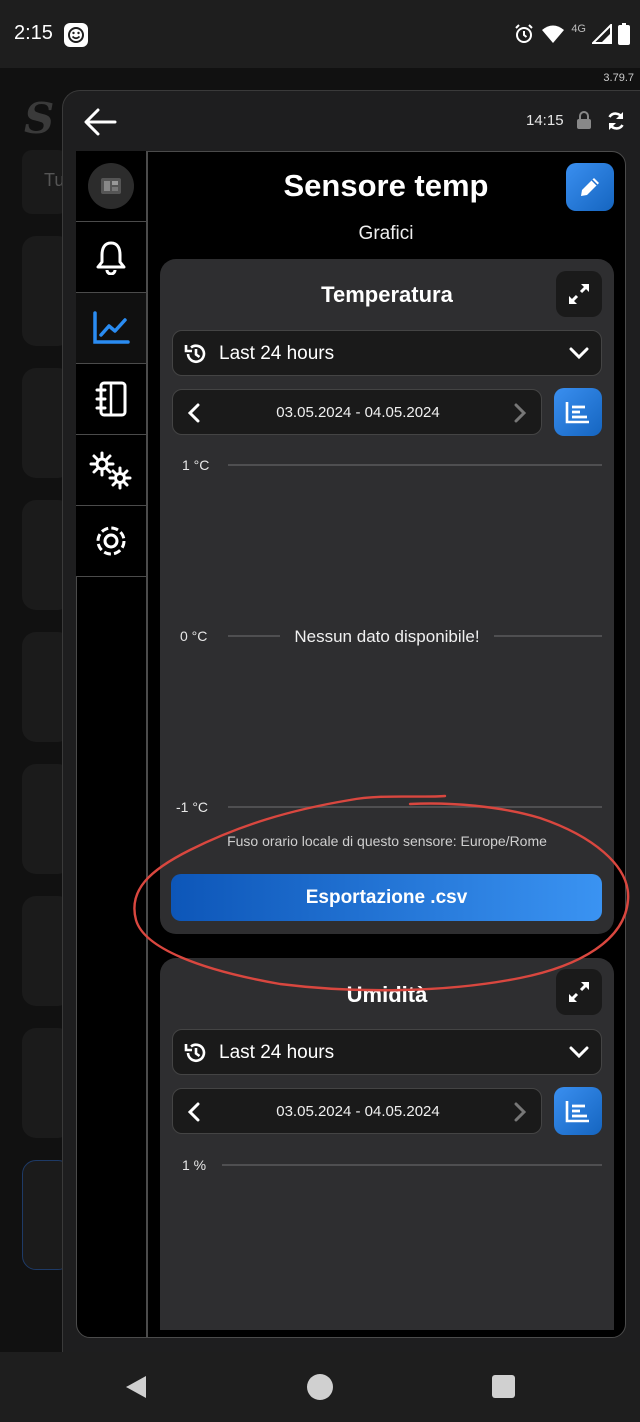  I want to click on back-button, so click(100, 122).